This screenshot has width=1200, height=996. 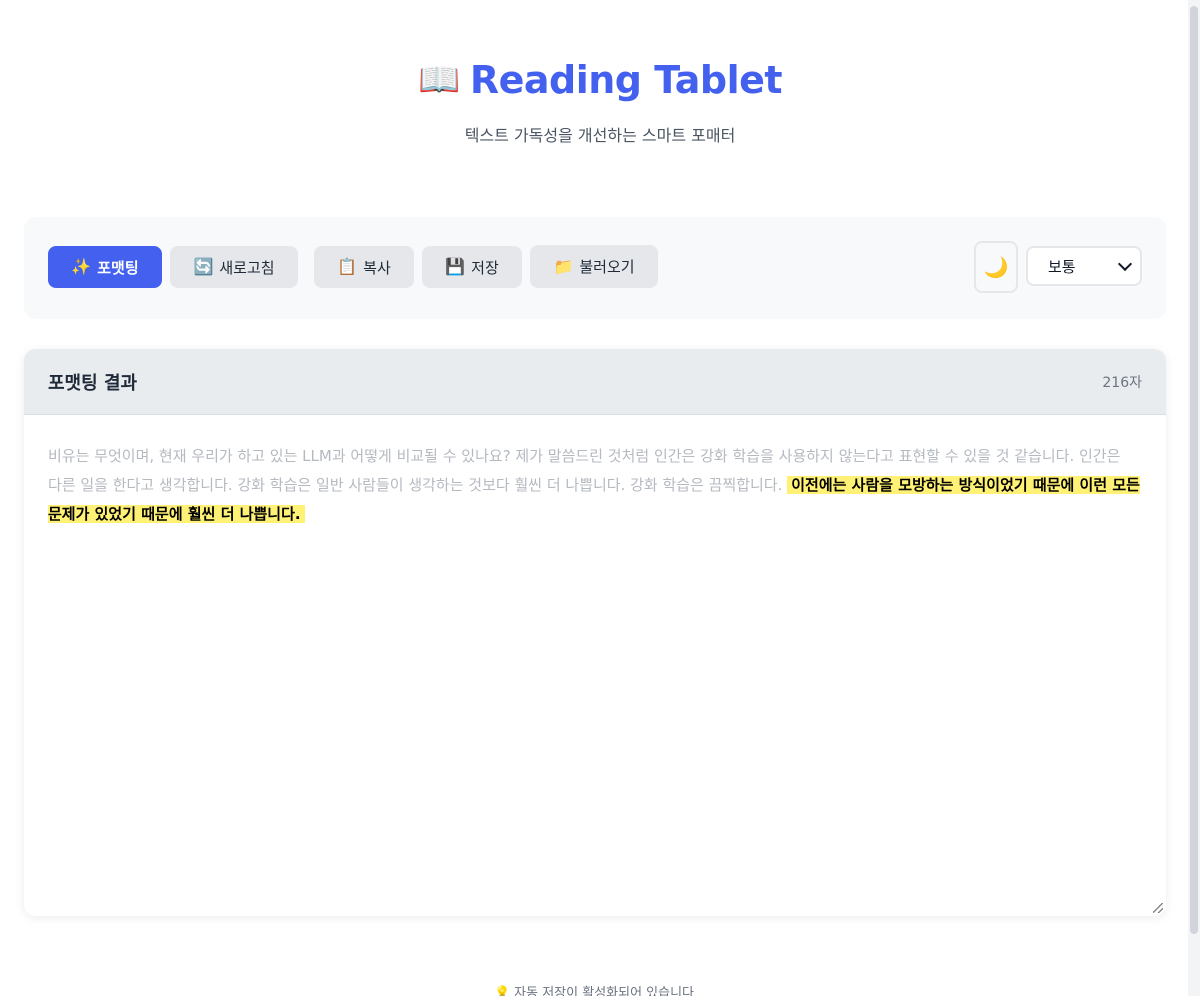 I want to click on lightbulb-icon: 💡, so click(x=502, y=991).